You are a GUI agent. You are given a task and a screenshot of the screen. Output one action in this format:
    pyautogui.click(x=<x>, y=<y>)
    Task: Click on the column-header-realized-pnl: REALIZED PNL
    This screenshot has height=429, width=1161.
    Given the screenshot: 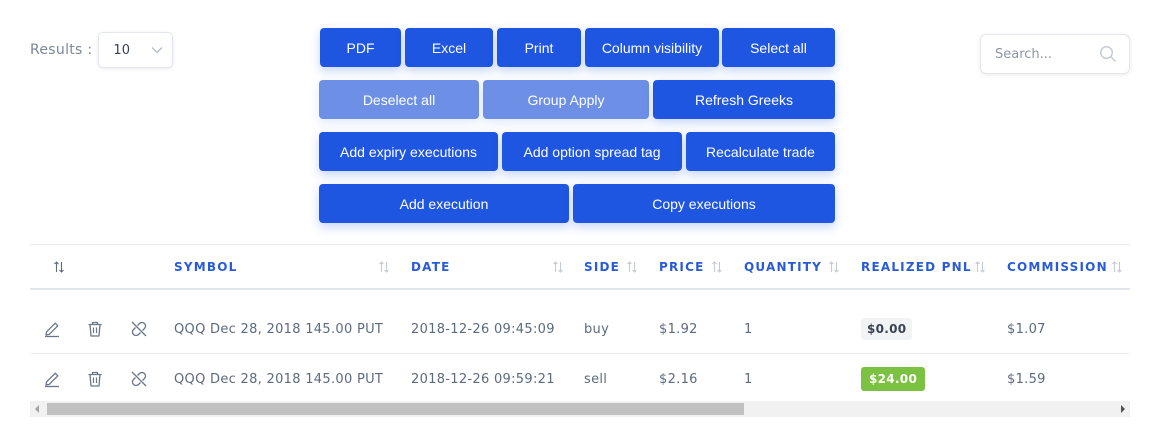 What is the action you would take?
    pyautogui.click(x=916, y=267)
    